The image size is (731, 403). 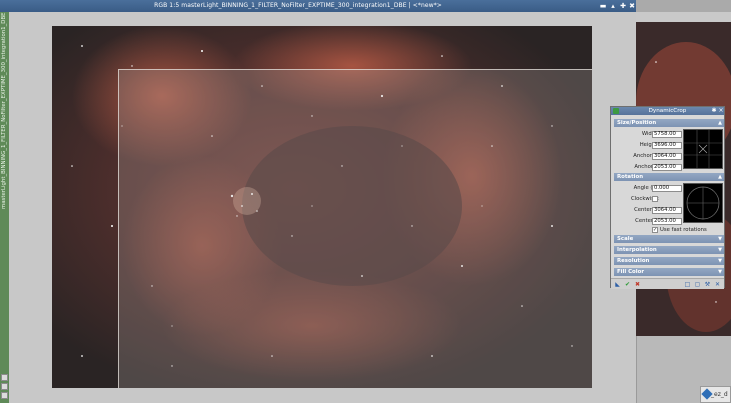 I want to click on clockwise-checkbox, so click(x=655, y=199).